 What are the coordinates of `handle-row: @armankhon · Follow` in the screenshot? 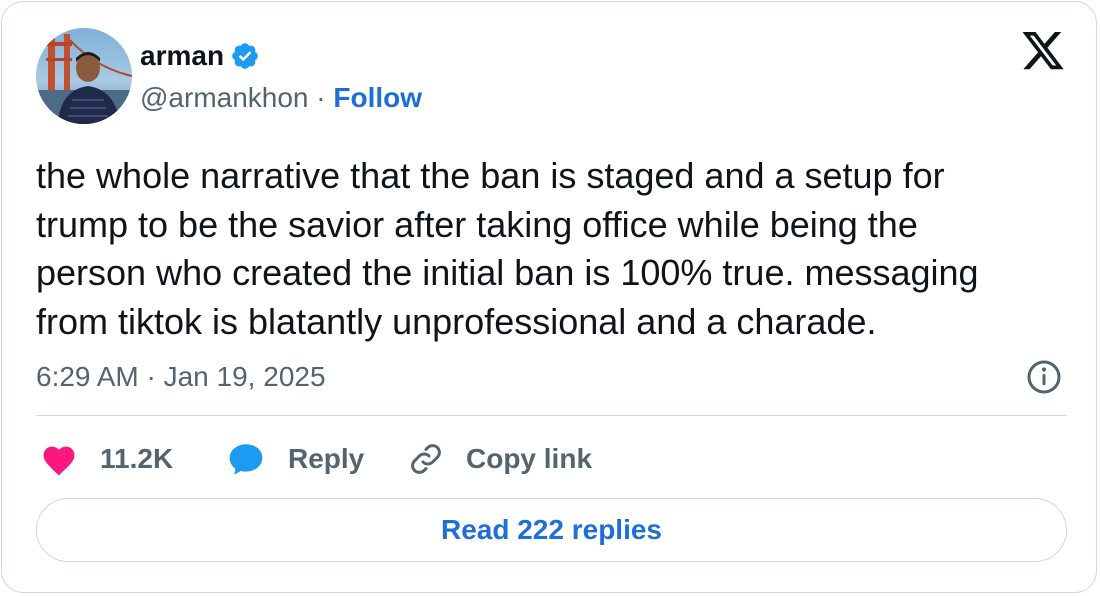 It's located at (281, 98).